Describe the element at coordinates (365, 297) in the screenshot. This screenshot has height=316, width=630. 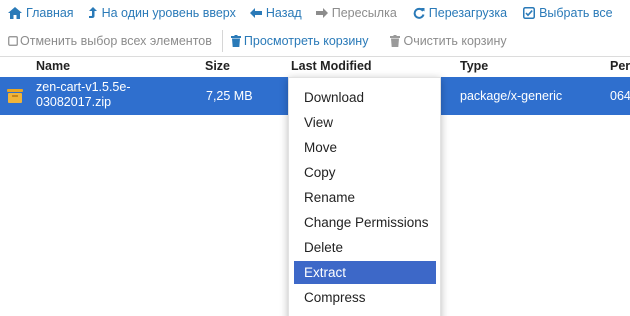
I see `menu-item-compress: Compress` at that location.